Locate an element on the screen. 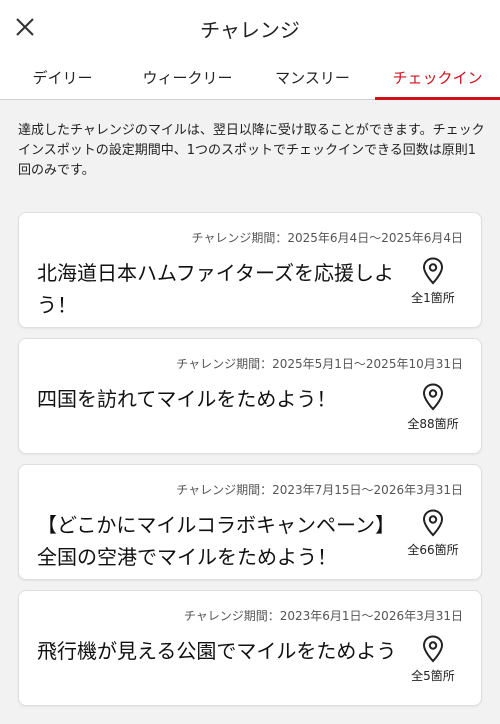  challenge-title: 【どこかにマイルコラボキャンペーン】全国の空港でマイルをためよう！ is located at coordinates (216, 541).